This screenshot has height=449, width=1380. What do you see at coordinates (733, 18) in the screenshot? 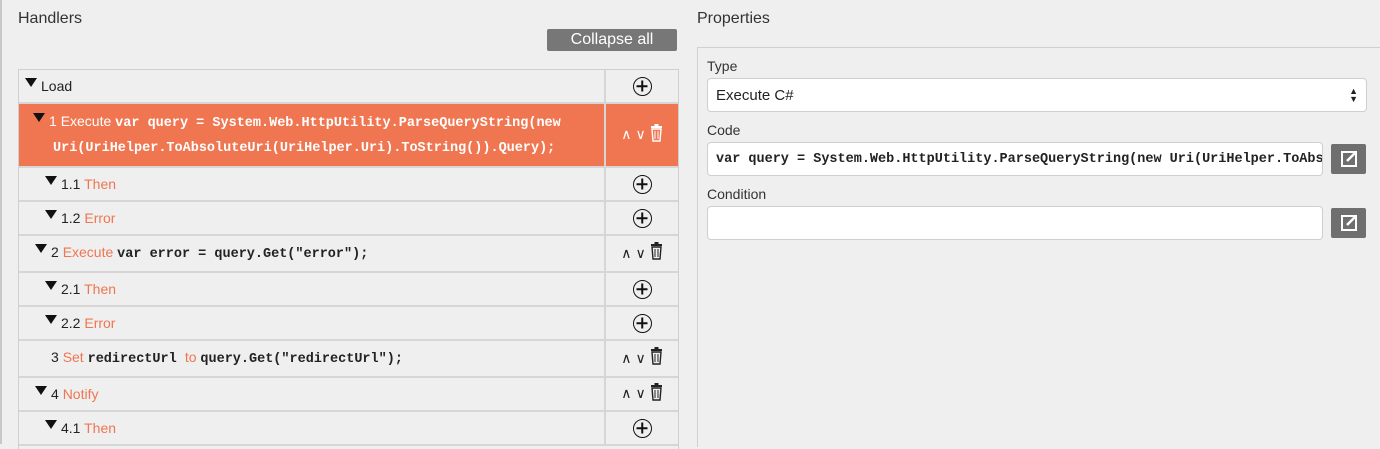
I see `properties-title: Properties` at bounding box center [733, 18].